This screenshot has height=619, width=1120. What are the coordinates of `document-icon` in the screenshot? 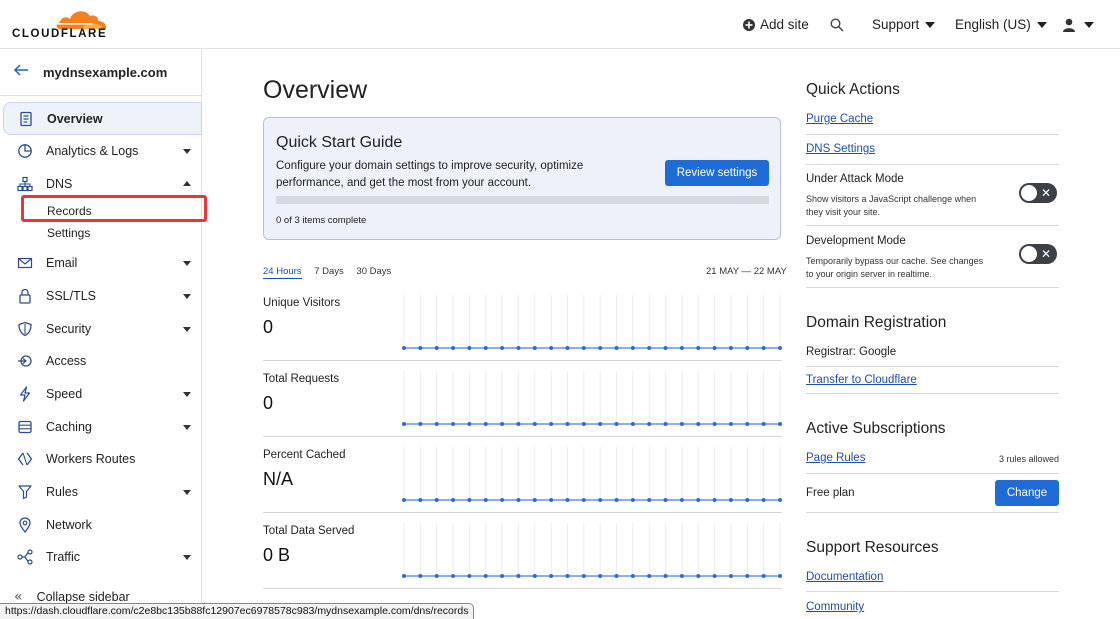 It's located at (26, 119).